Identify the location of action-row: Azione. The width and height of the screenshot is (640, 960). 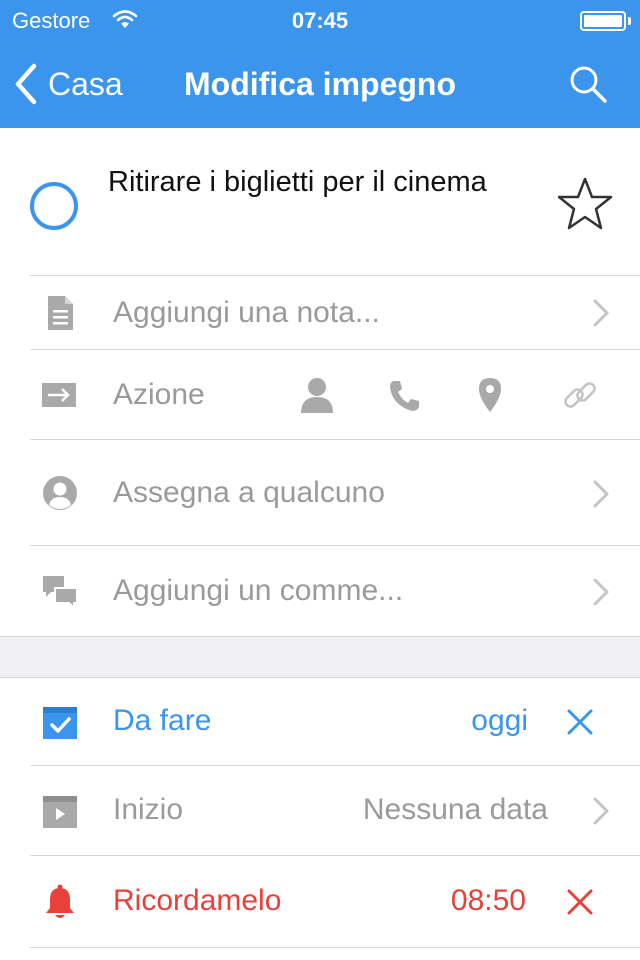
(320, 395).